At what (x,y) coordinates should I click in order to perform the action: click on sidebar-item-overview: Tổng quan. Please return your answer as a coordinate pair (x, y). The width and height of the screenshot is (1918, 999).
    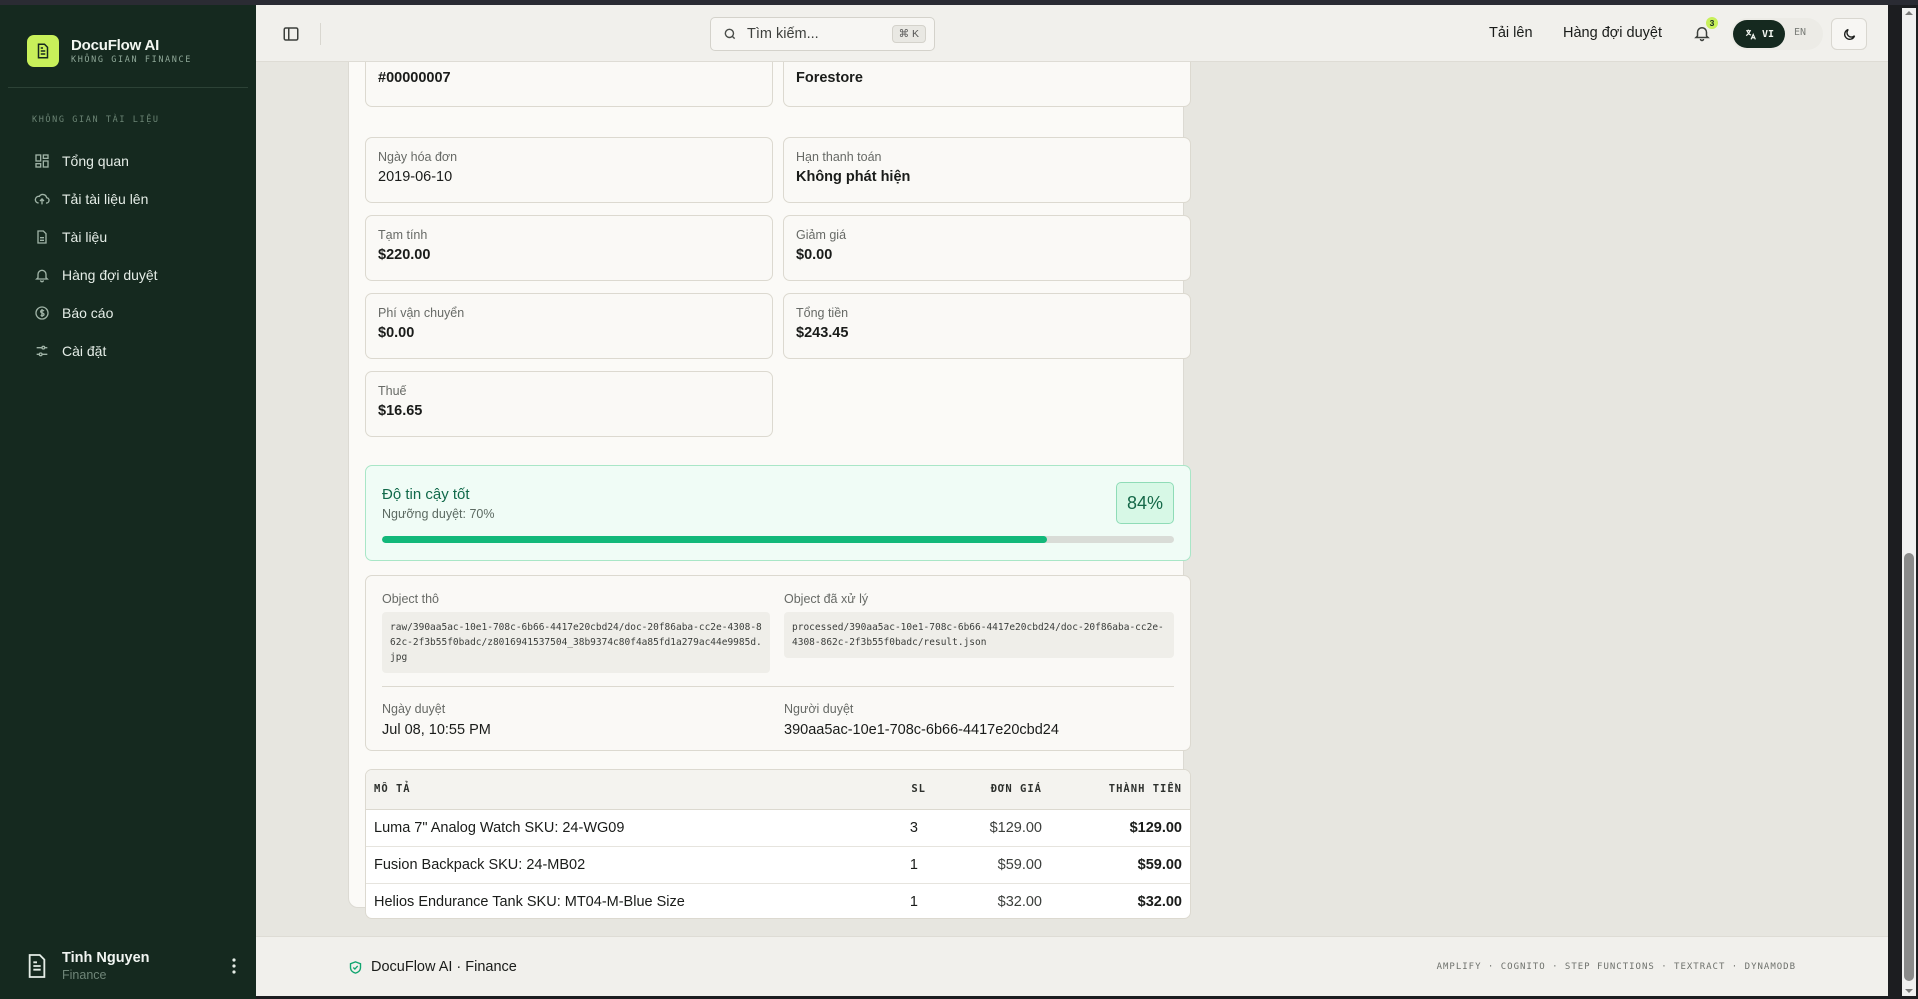
    Looking at the image, I should click on (136, 161).